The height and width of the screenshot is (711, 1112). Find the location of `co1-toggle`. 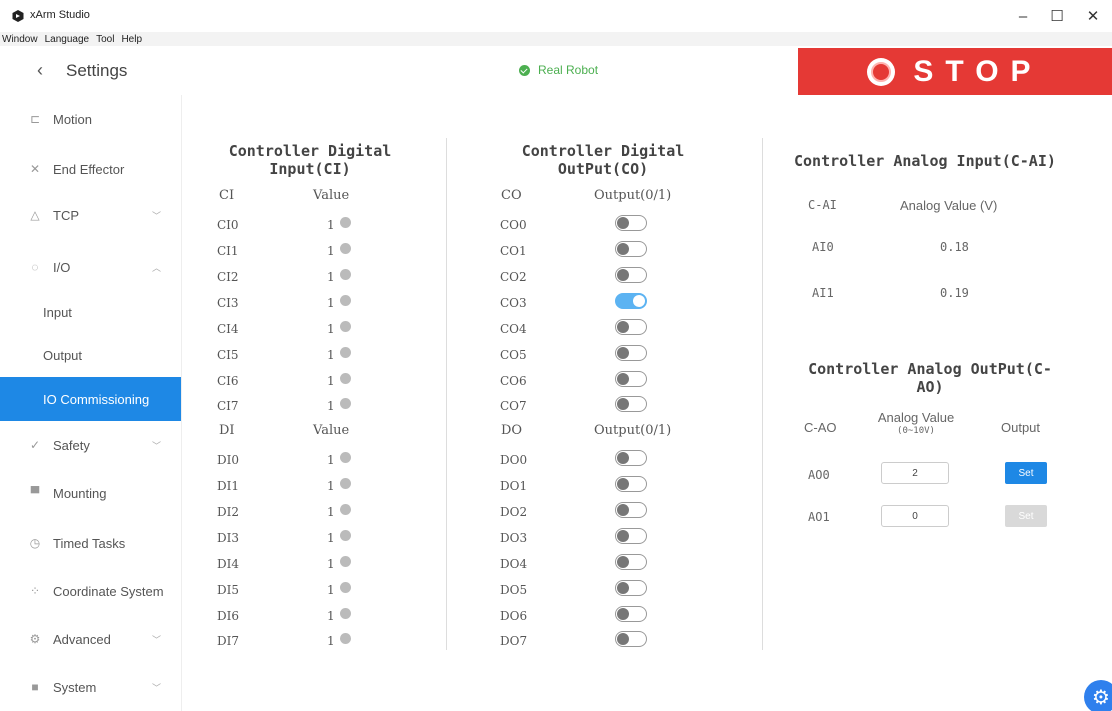

co1-toggle is located at coordinates (631, 249).